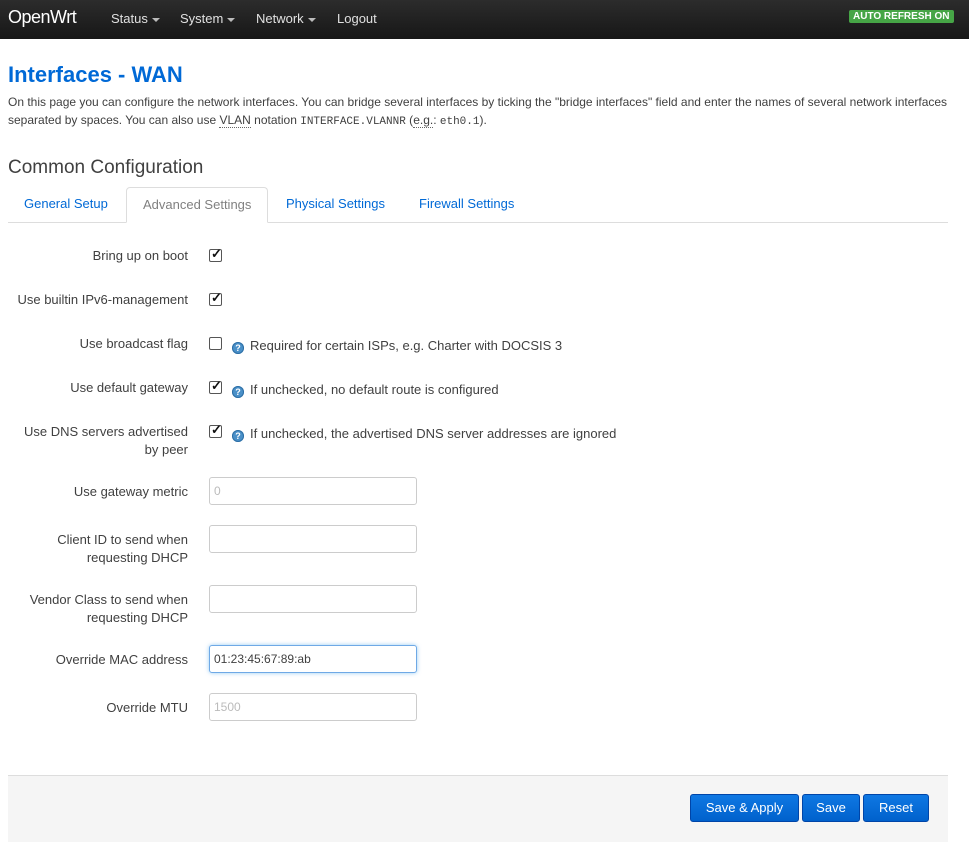  What do you see at coordinates (353, 122) in the screenshot?
I see `notation-code: INTERFACE.VLANNR` at bounding box center [353, 122].